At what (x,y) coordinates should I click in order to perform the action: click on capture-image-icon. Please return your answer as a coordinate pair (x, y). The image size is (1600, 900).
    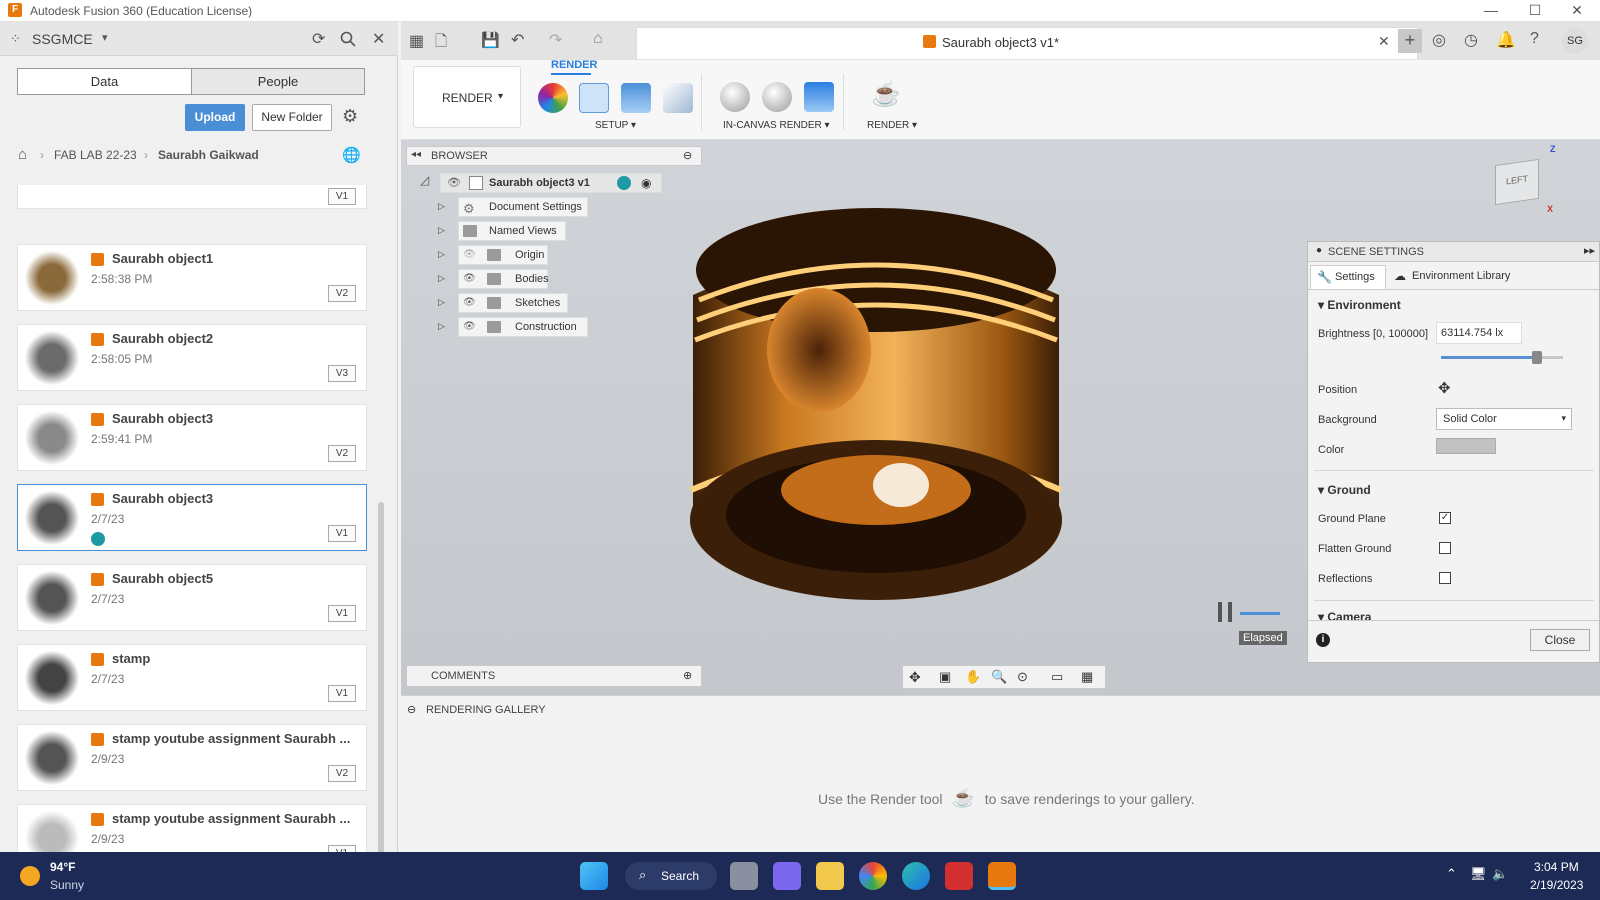
    Looking at the image, I should click on (819, 97).